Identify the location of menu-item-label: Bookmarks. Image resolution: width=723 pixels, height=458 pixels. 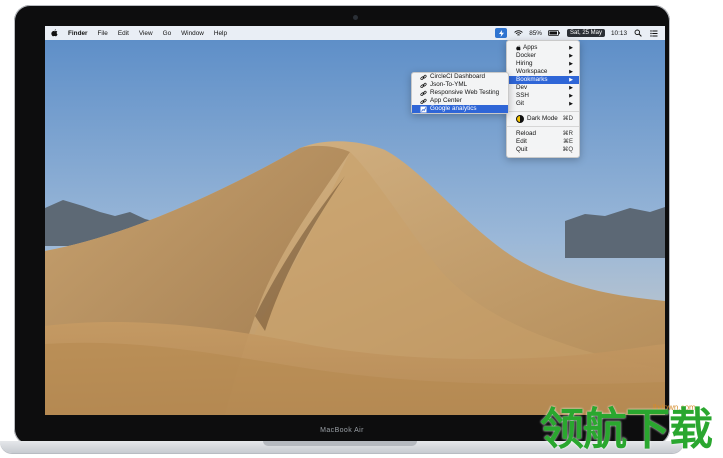
(532, 79).